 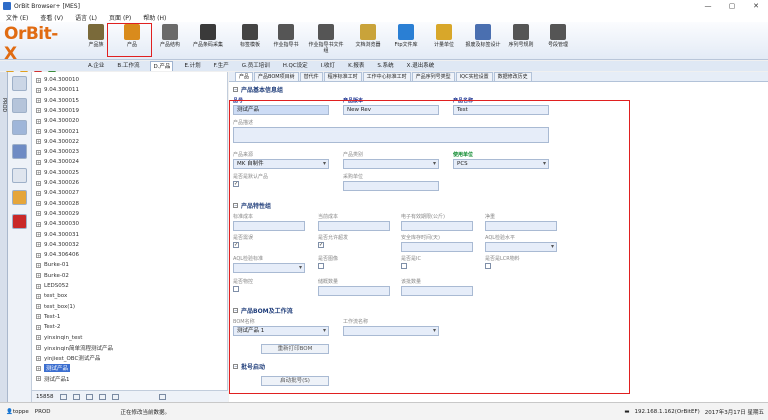 I want to click on print-icon, so click(x=162, y=396).